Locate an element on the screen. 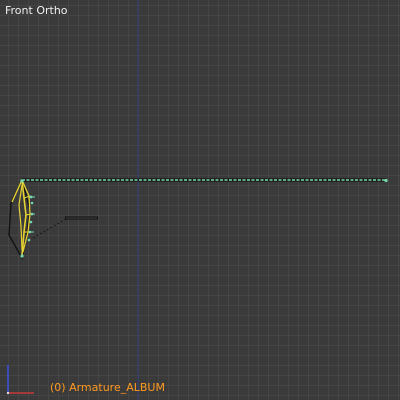 The image size is (400, 400). armature-bone-cluster is located at coordinates (21, 219).